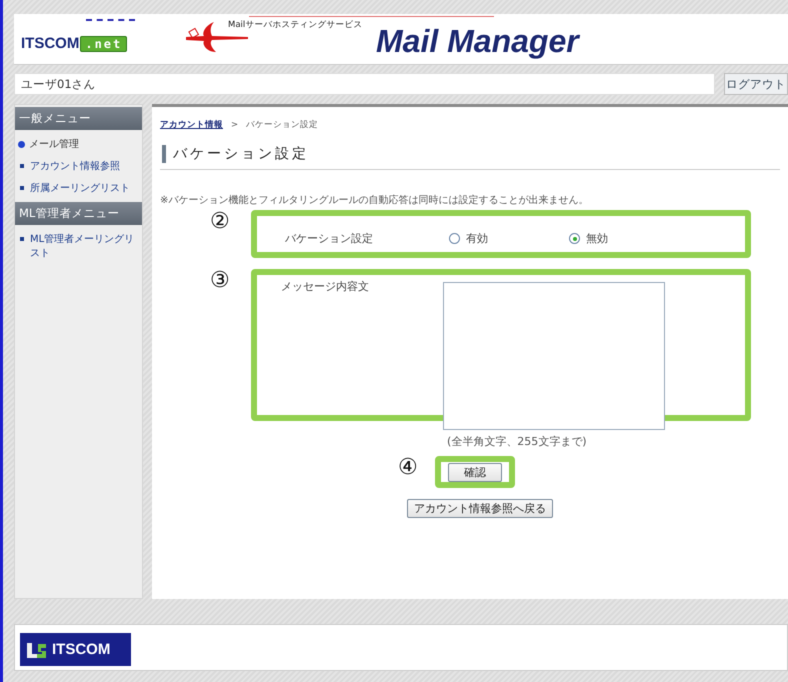  Describe the element at coordinates (78, 213) in the screenshot. I see `menu-heading: ML管理者メニュー` at that location.